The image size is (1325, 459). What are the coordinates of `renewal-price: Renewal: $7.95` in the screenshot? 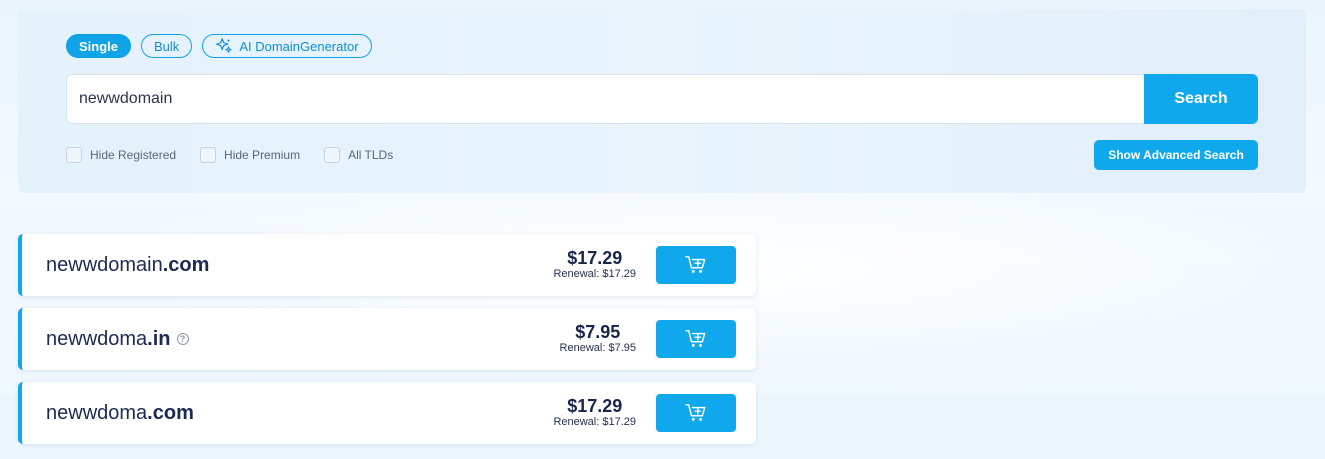 It's located at (597, 348).